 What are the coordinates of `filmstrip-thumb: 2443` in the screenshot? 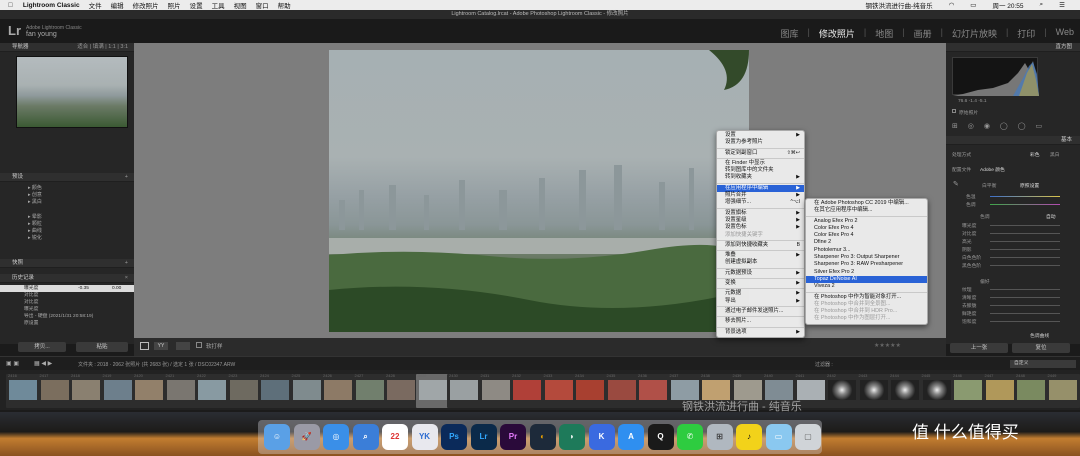 It's located at (873, 390).